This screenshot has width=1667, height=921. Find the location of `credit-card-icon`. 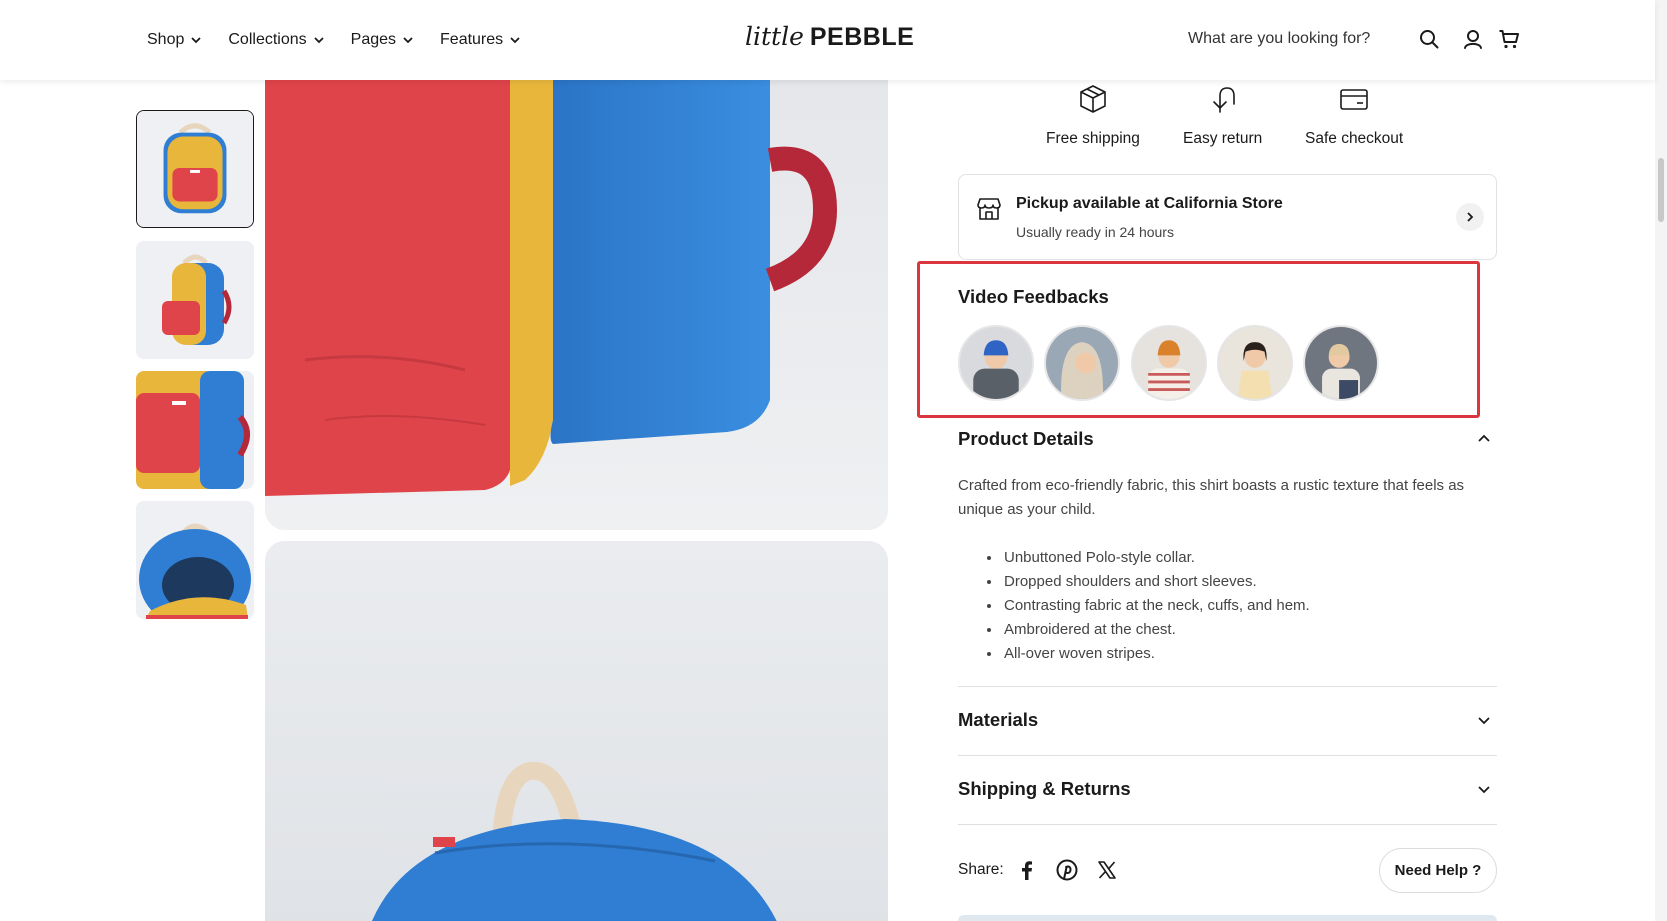

credit-card-icon is located at coordinates (1354, 99).